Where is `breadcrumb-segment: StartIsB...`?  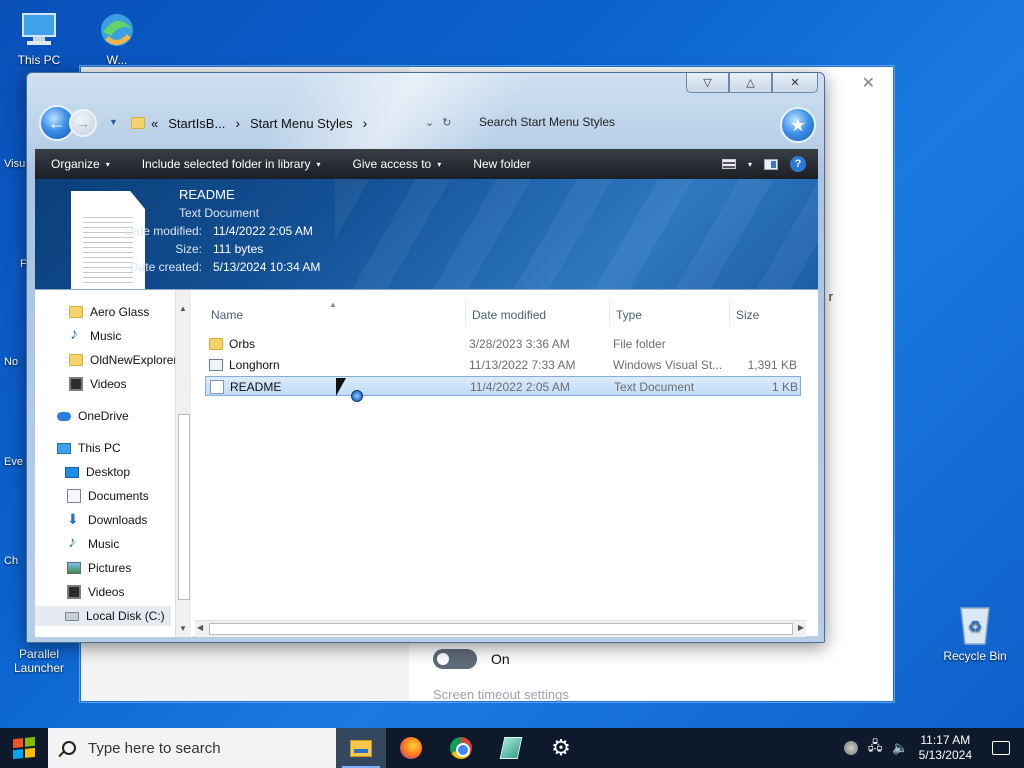 breadcrumb-segment: StartIsB... is located at coordinates (196, 123).